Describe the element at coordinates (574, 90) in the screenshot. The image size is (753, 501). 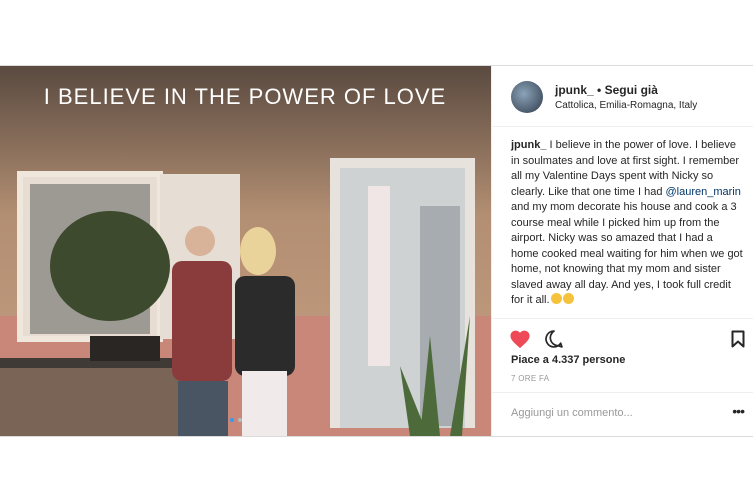
I see `username-link: jpunk_` at that location.